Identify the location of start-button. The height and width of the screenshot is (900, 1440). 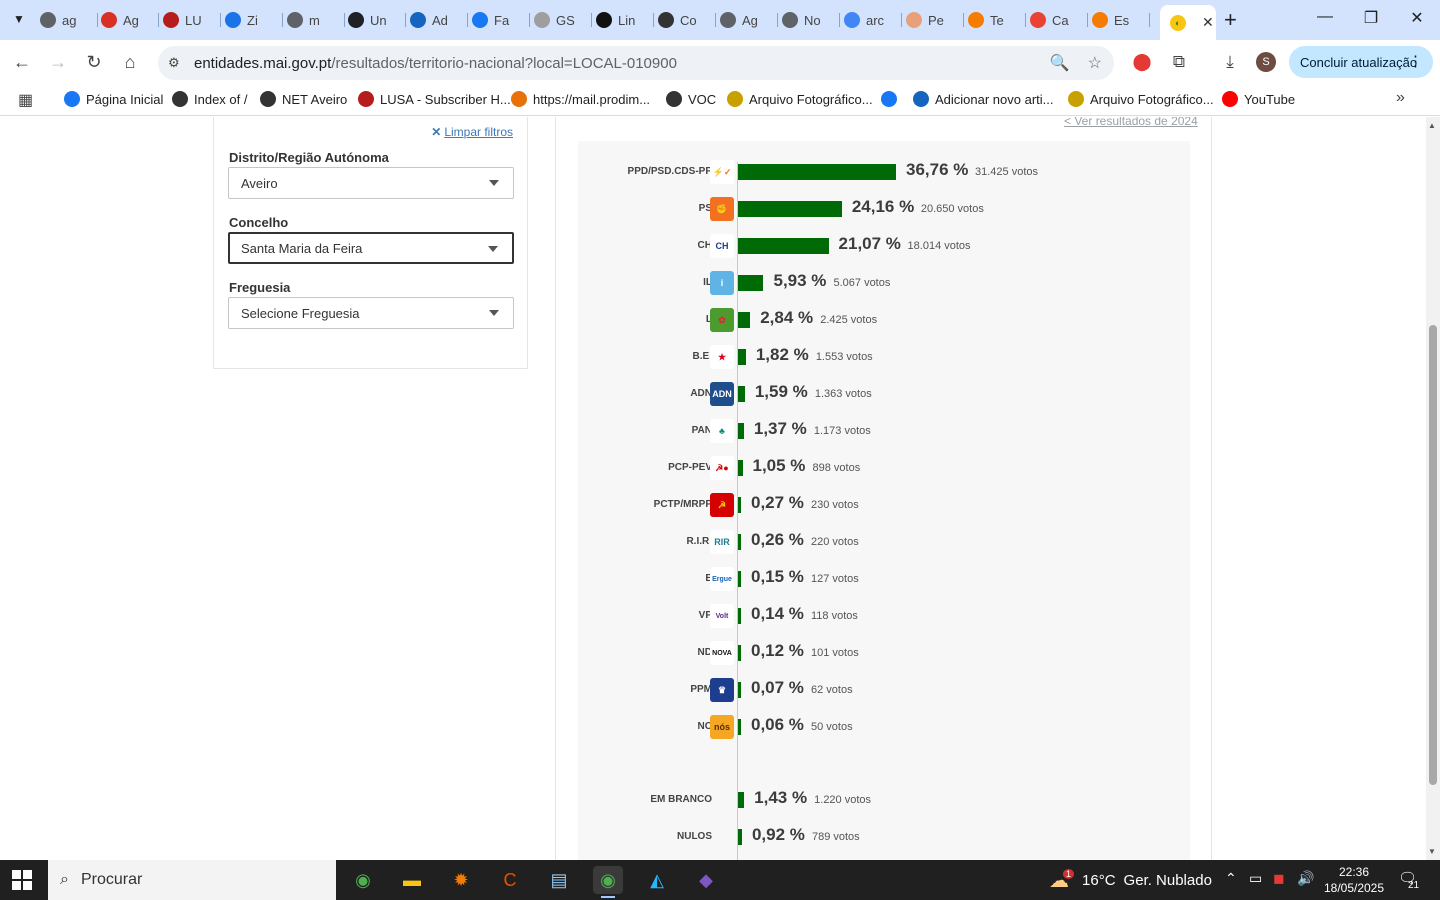
(22, 880).